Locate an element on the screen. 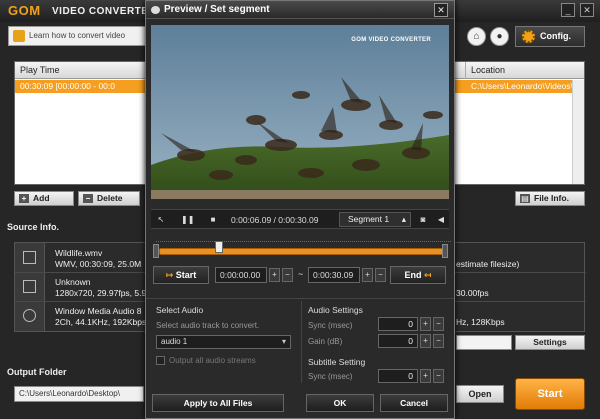  list-scrollbar is located at coordinates (578, 132).